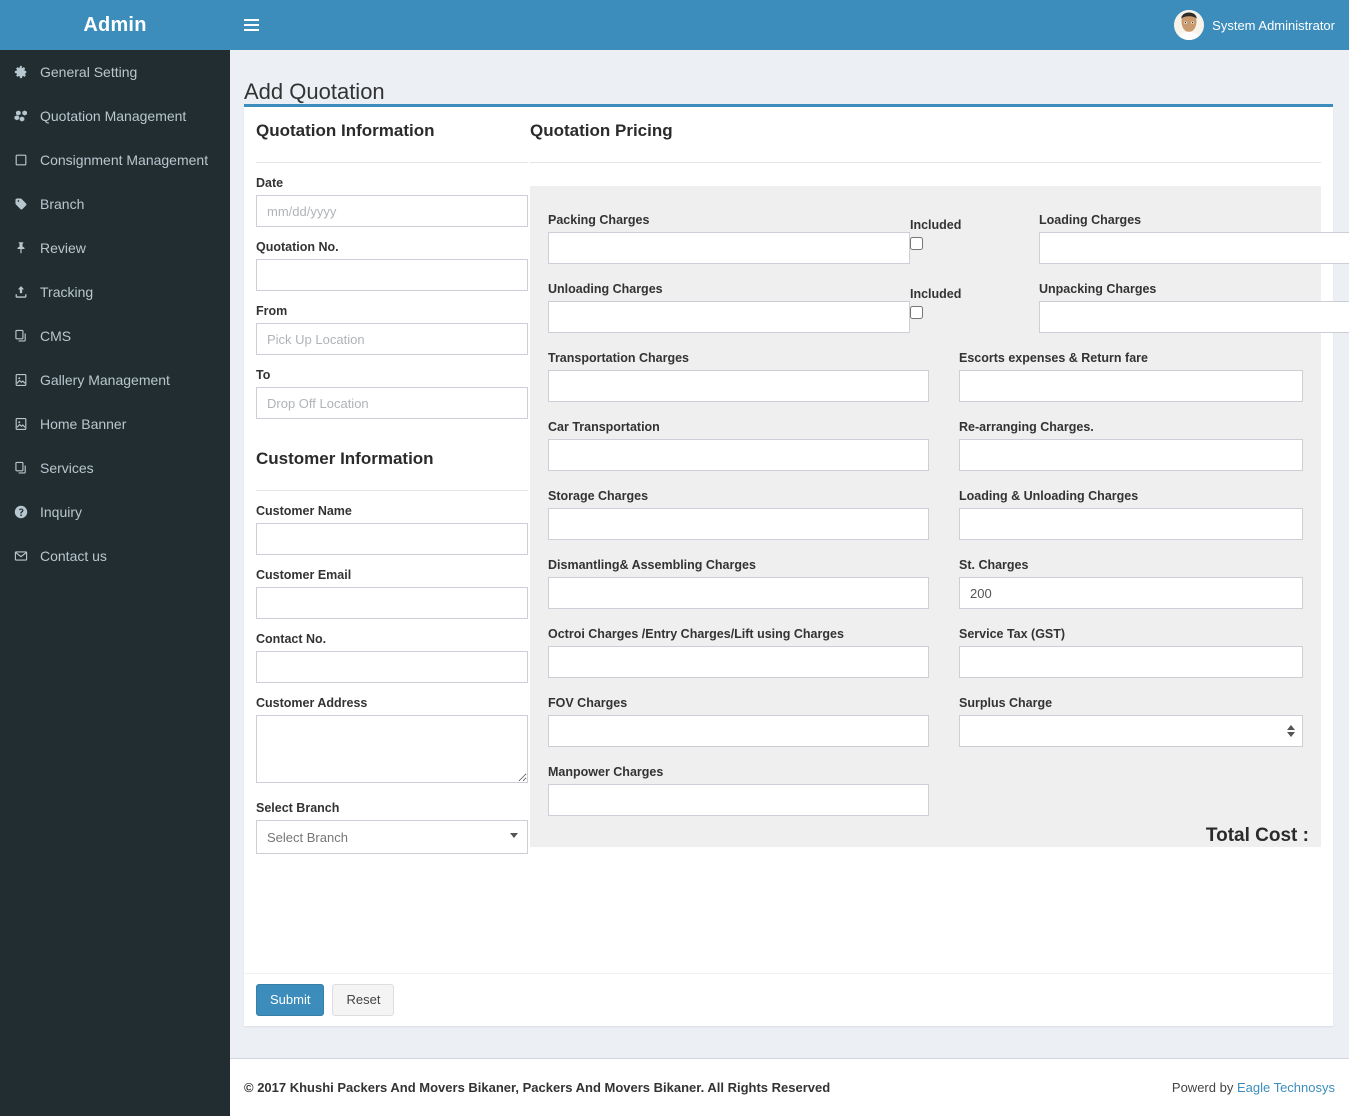 Image resolution: width=1349 pixels, height=1116 pixels. What do you see at coordinates (738, 731) in the screenshot?
I see `fov-charges-input` at bounding box center [738, 731].